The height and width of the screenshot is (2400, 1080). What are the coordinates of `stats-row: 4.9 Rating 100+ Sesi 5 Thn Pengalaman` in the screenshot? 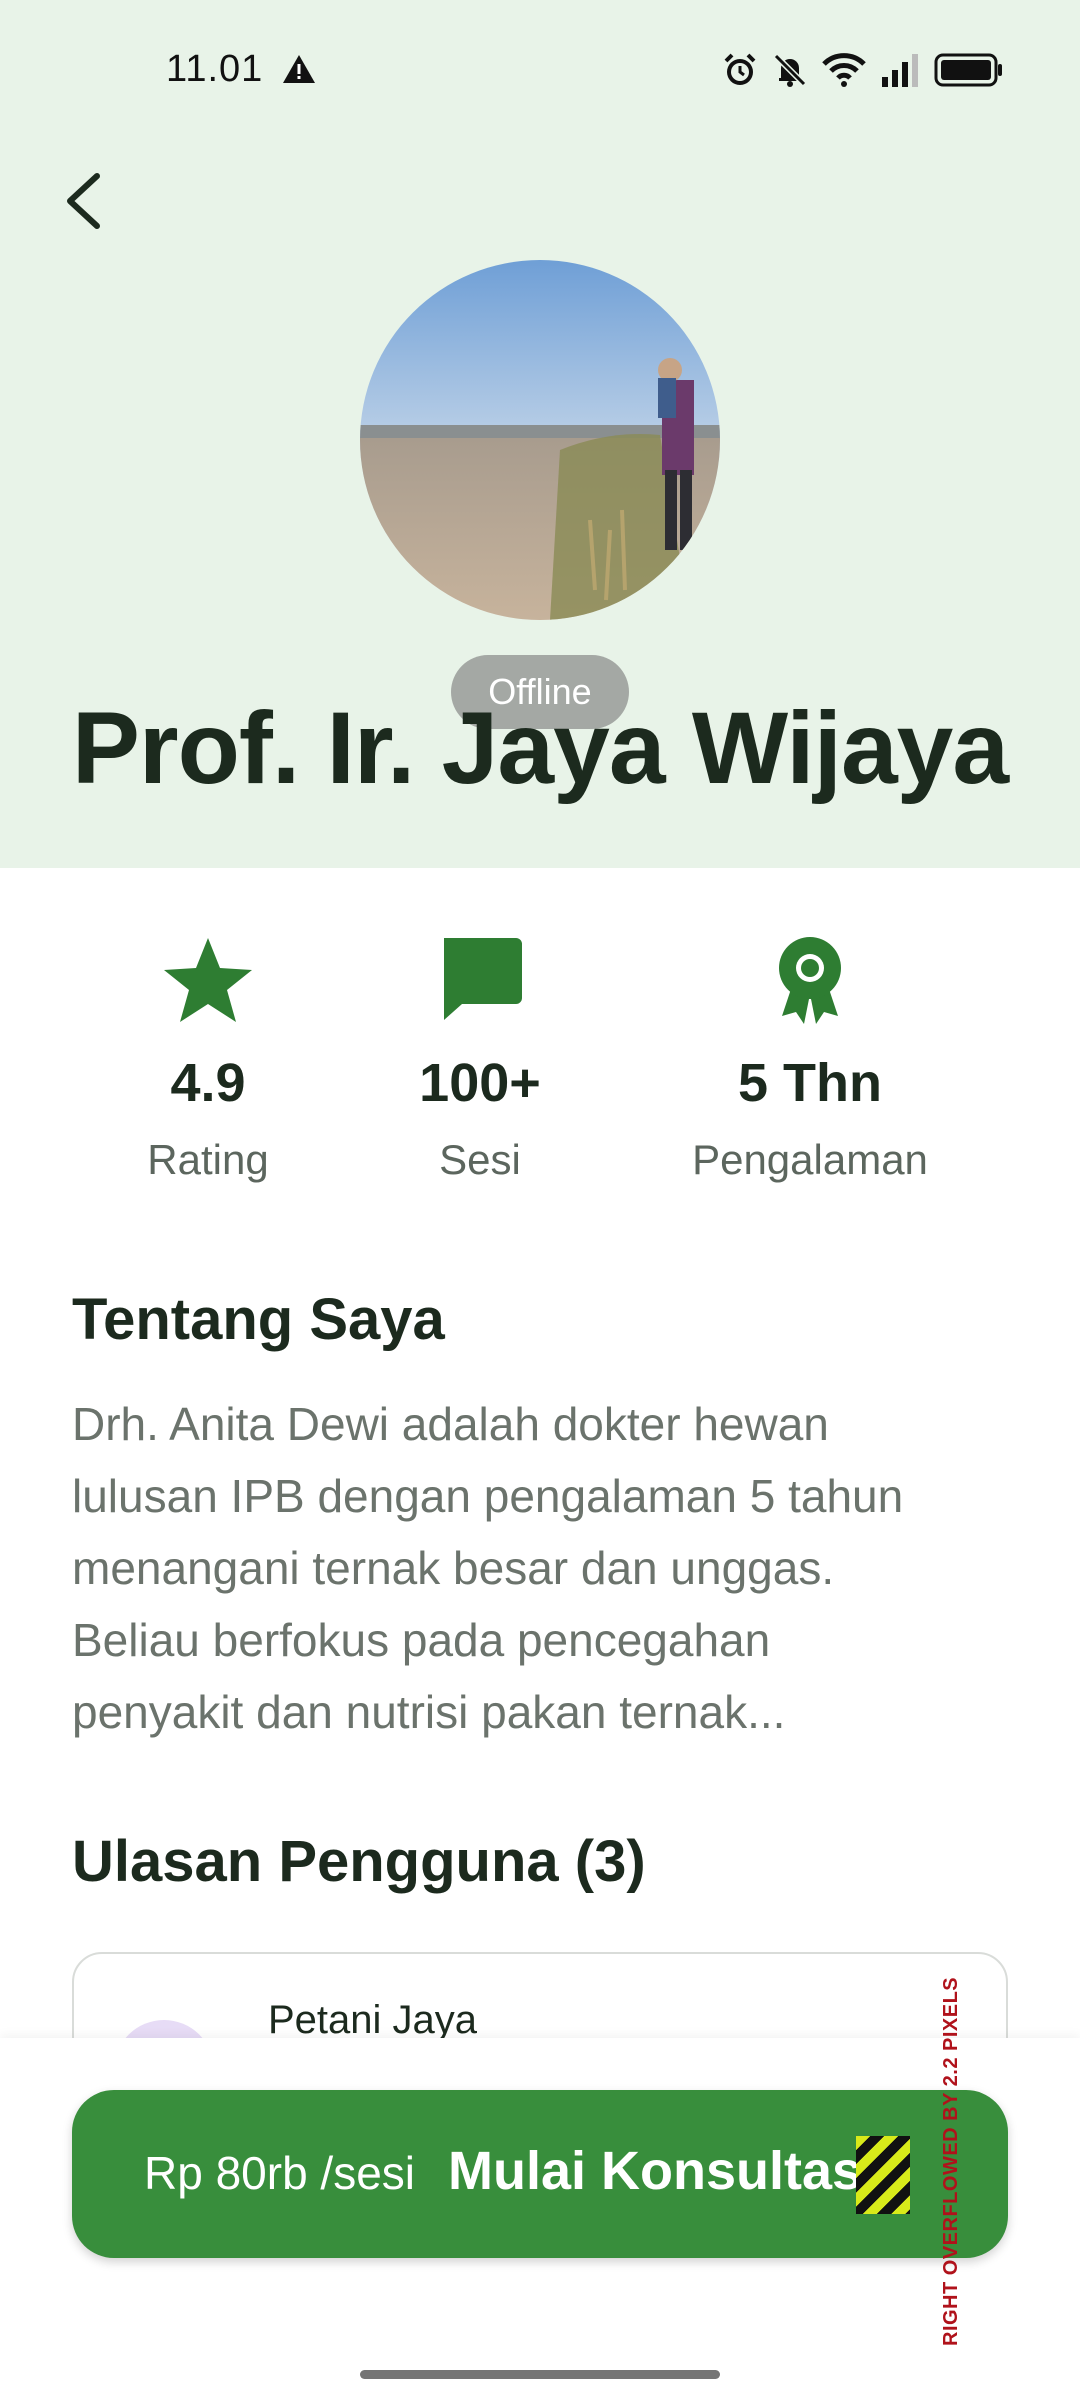 It's located at (540, 1070).